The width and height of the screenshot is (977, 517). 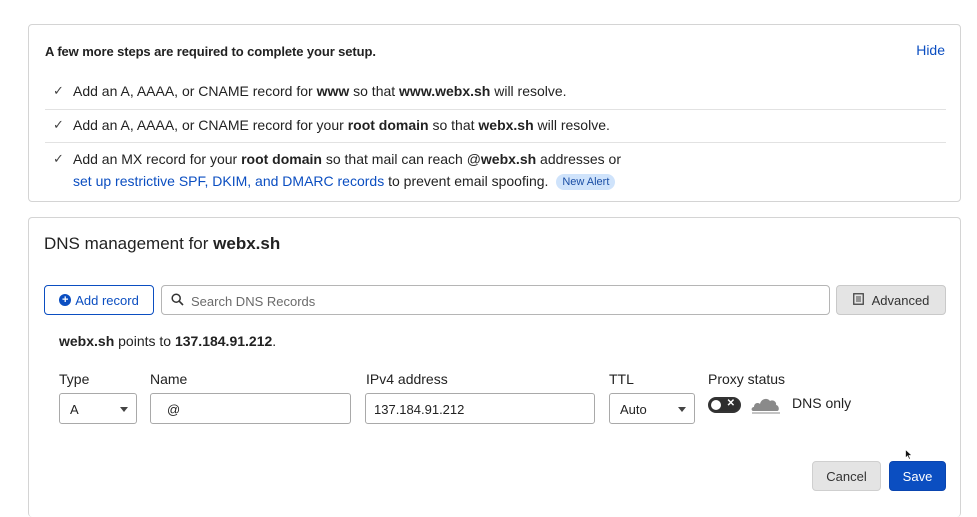 What do you see at coordinates (633, 409) in the screenshot?
I see `ttl-value: Auto` at bounding box center [633, 409].